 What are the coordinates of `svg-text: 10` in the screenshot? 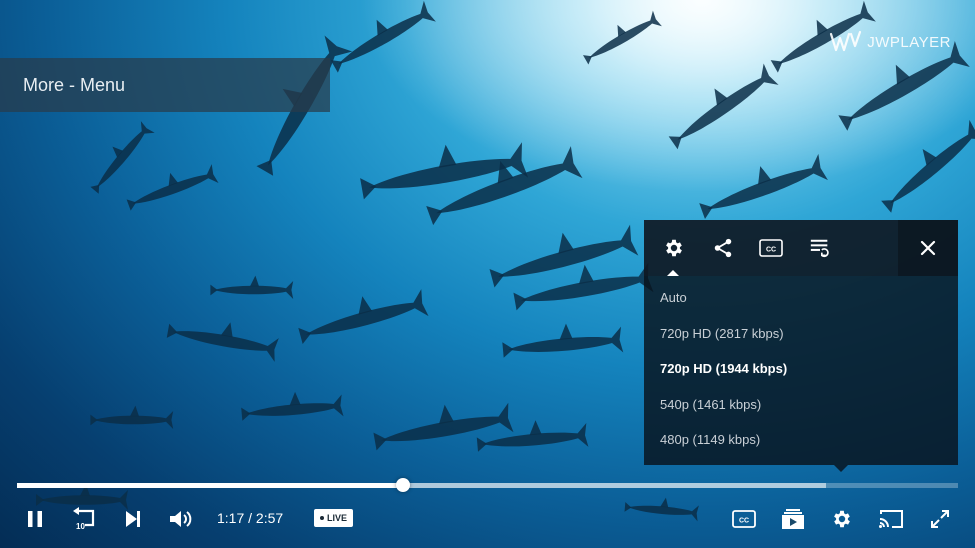 It's located at (80, 526).